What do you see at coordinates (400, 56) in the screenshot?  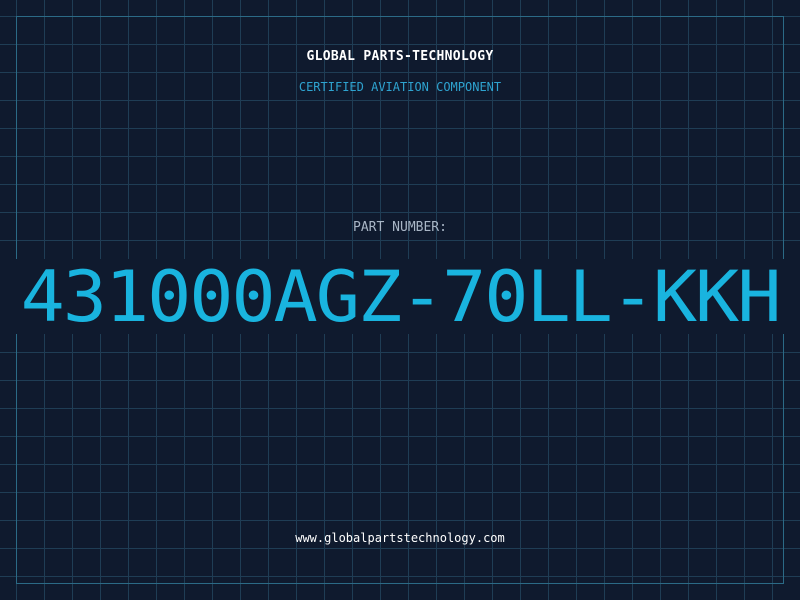 I see `brand-title: GLOBAL PARTS-TECHNOLOGY` at bounding box center [400, 56].